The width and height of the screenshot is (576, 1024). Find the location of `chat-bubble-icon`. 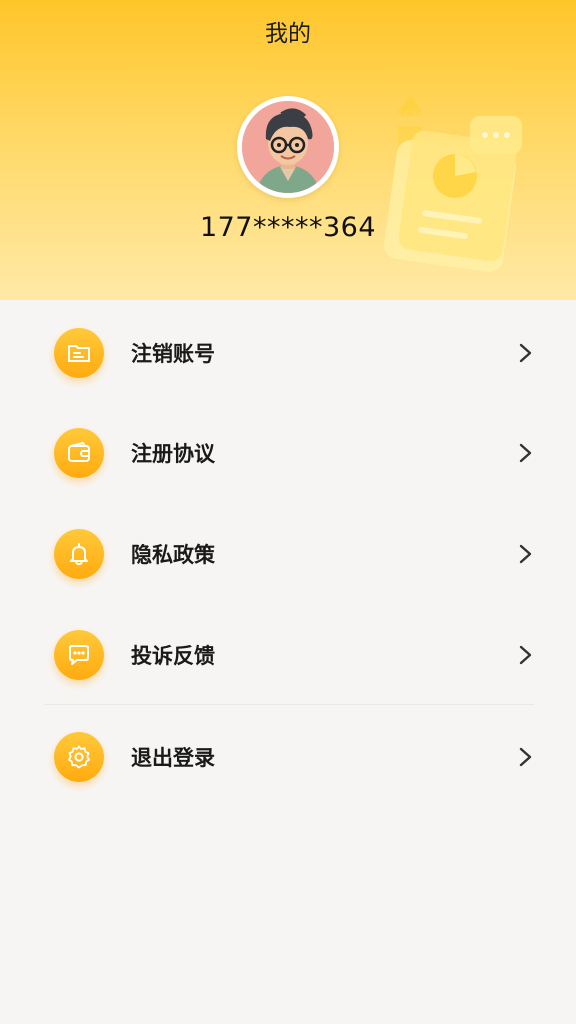

chat-bubble-icon is located at coordinates (79, 655).